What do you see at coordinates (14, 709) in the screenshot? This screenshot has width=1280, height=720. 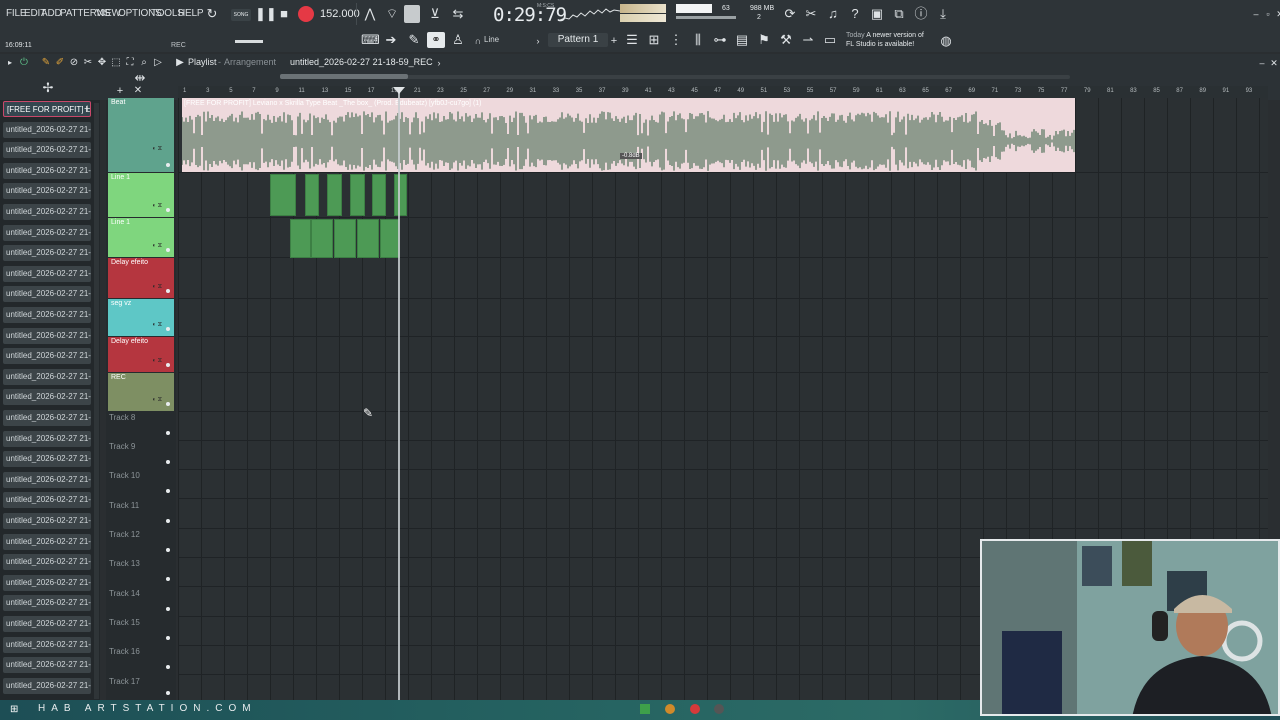 I see `windows-start-icon: ⊞` at bounding box center [14, 709].